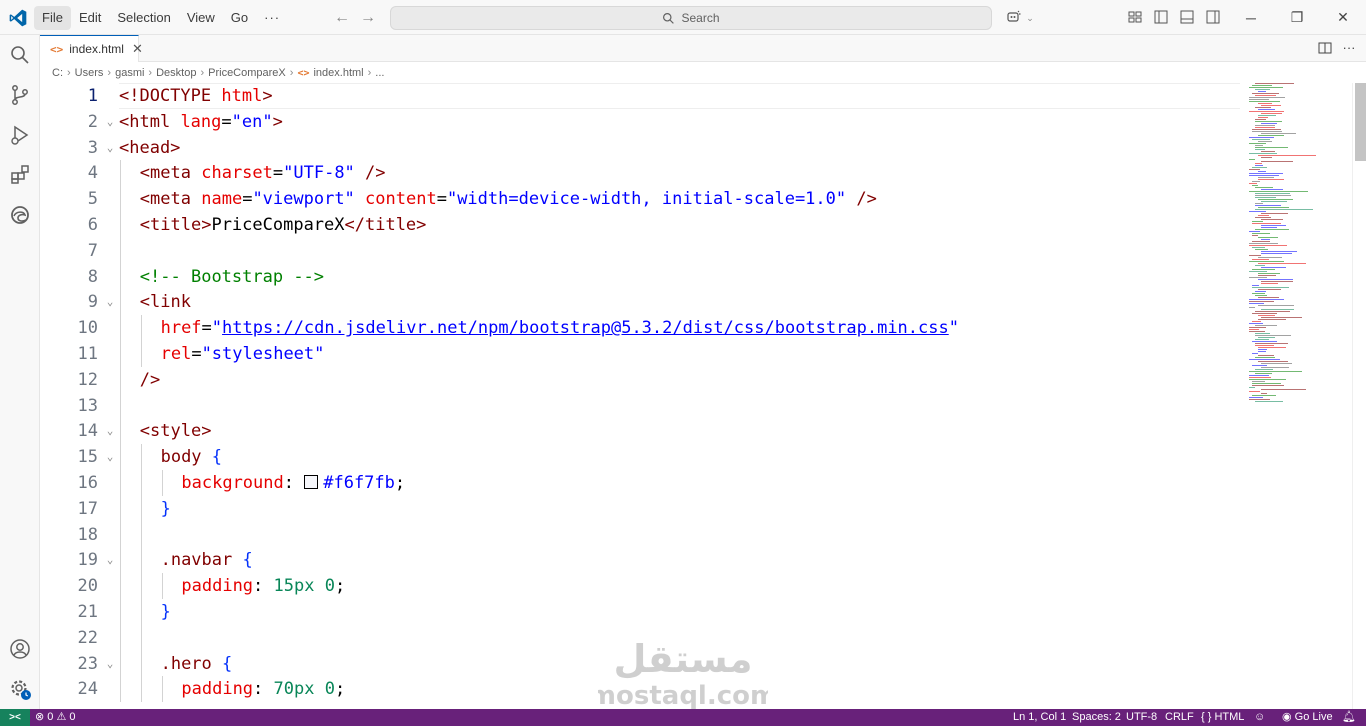 The width and height of the screenshot is (1366, 726). Describe the element at coordinates (1213, 17) in the screenshot. I see `toggle-secondary-sidebar-icon` at that location.